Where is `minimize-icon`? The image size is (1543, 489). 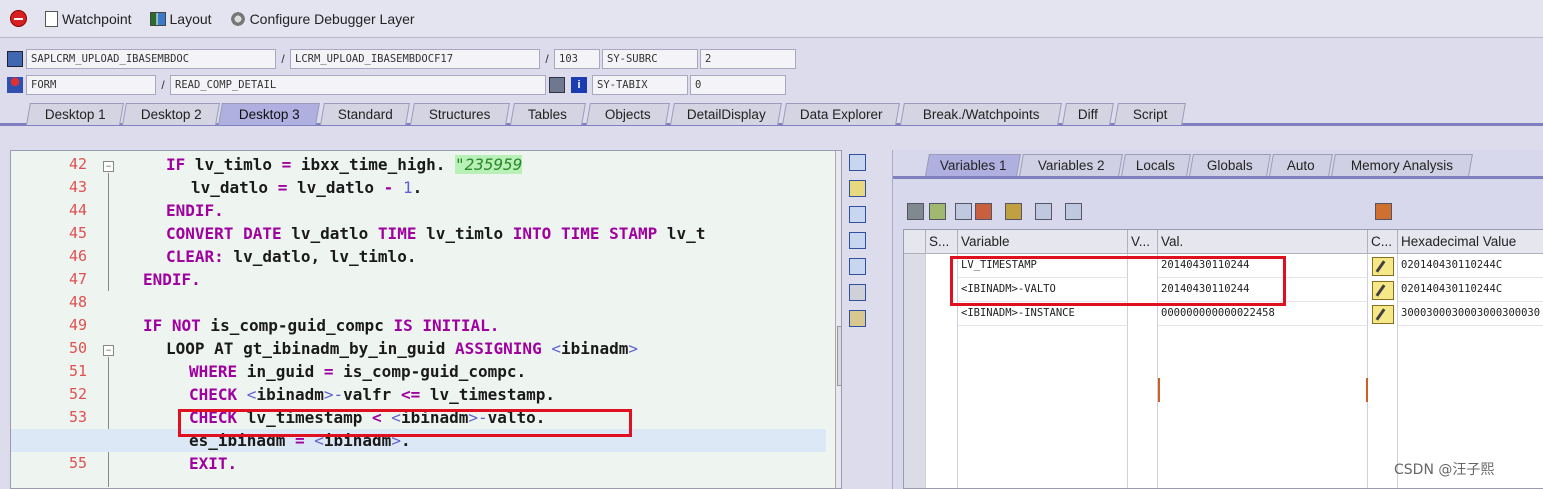 minimize-icon is located at coordinates (857, 266).